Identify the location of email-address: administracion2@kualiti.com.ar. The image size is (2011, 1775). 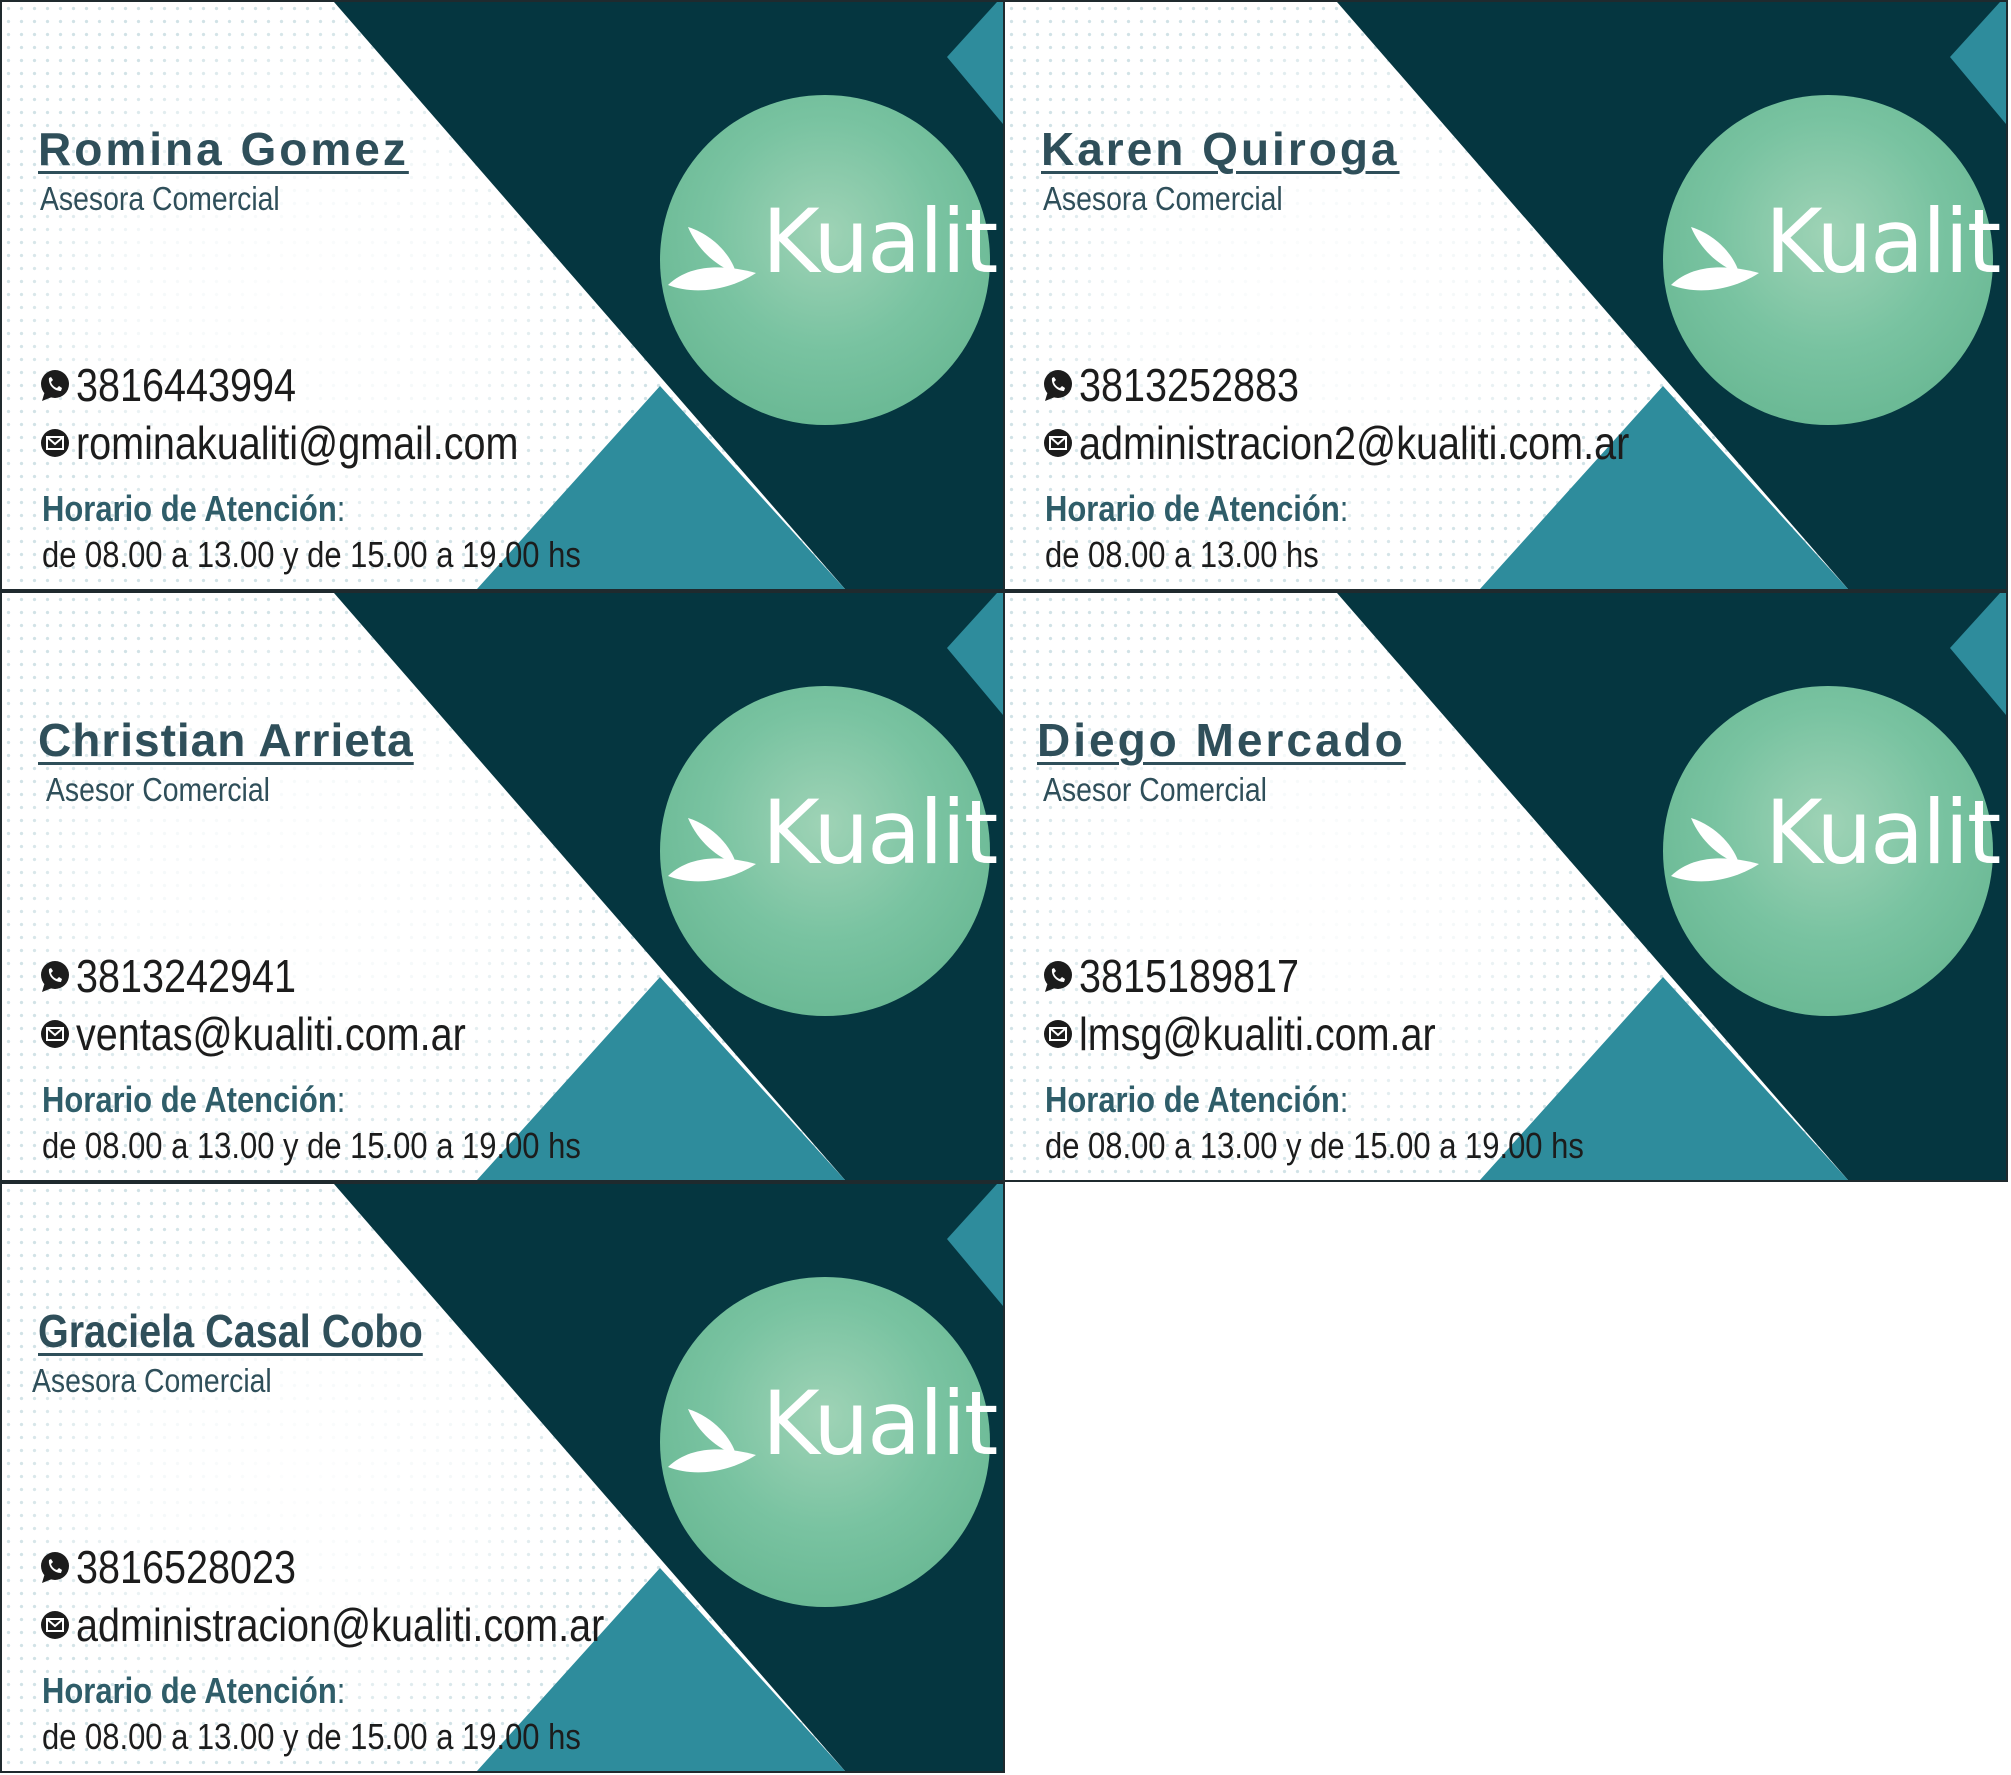
(1354, 443).